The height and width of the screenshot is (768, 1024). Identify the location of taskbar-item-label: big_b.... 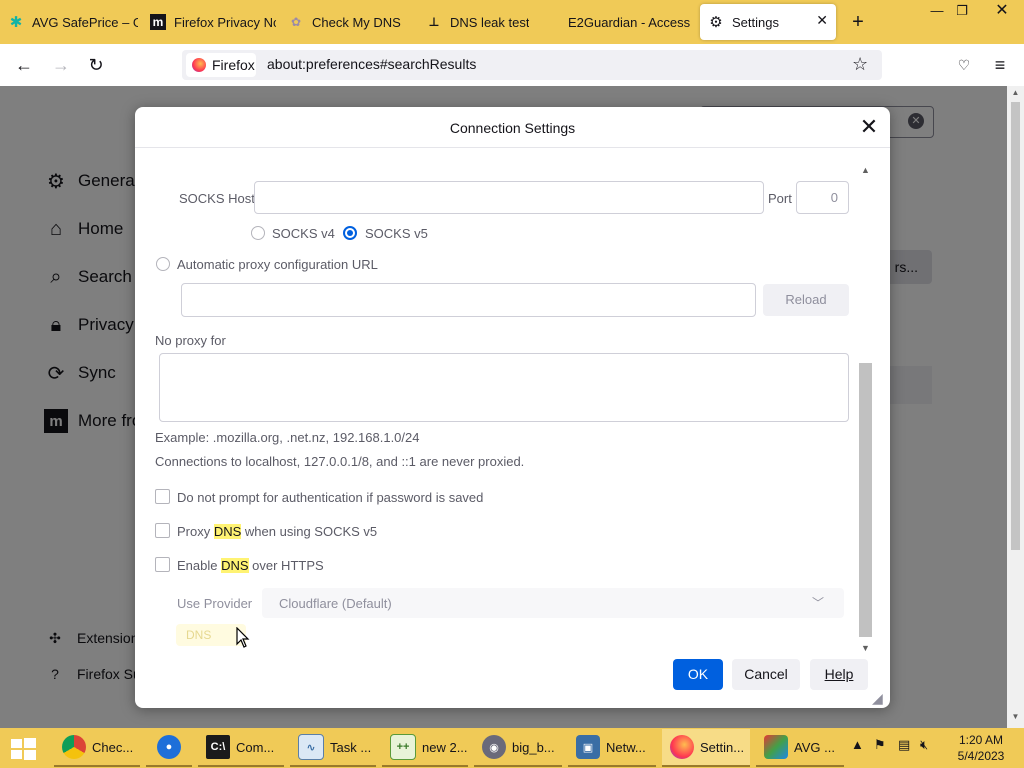
(533, 747).